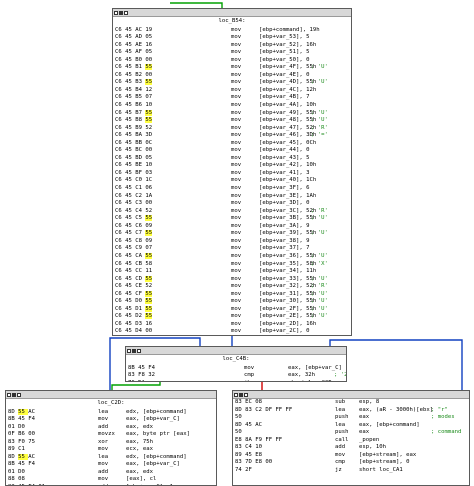 The height and width of the screenshot is (486, 474). I want to click on instruction-row: C6 45 AE 16 mov [ebp+var_52], 16h, so click(233, 46).